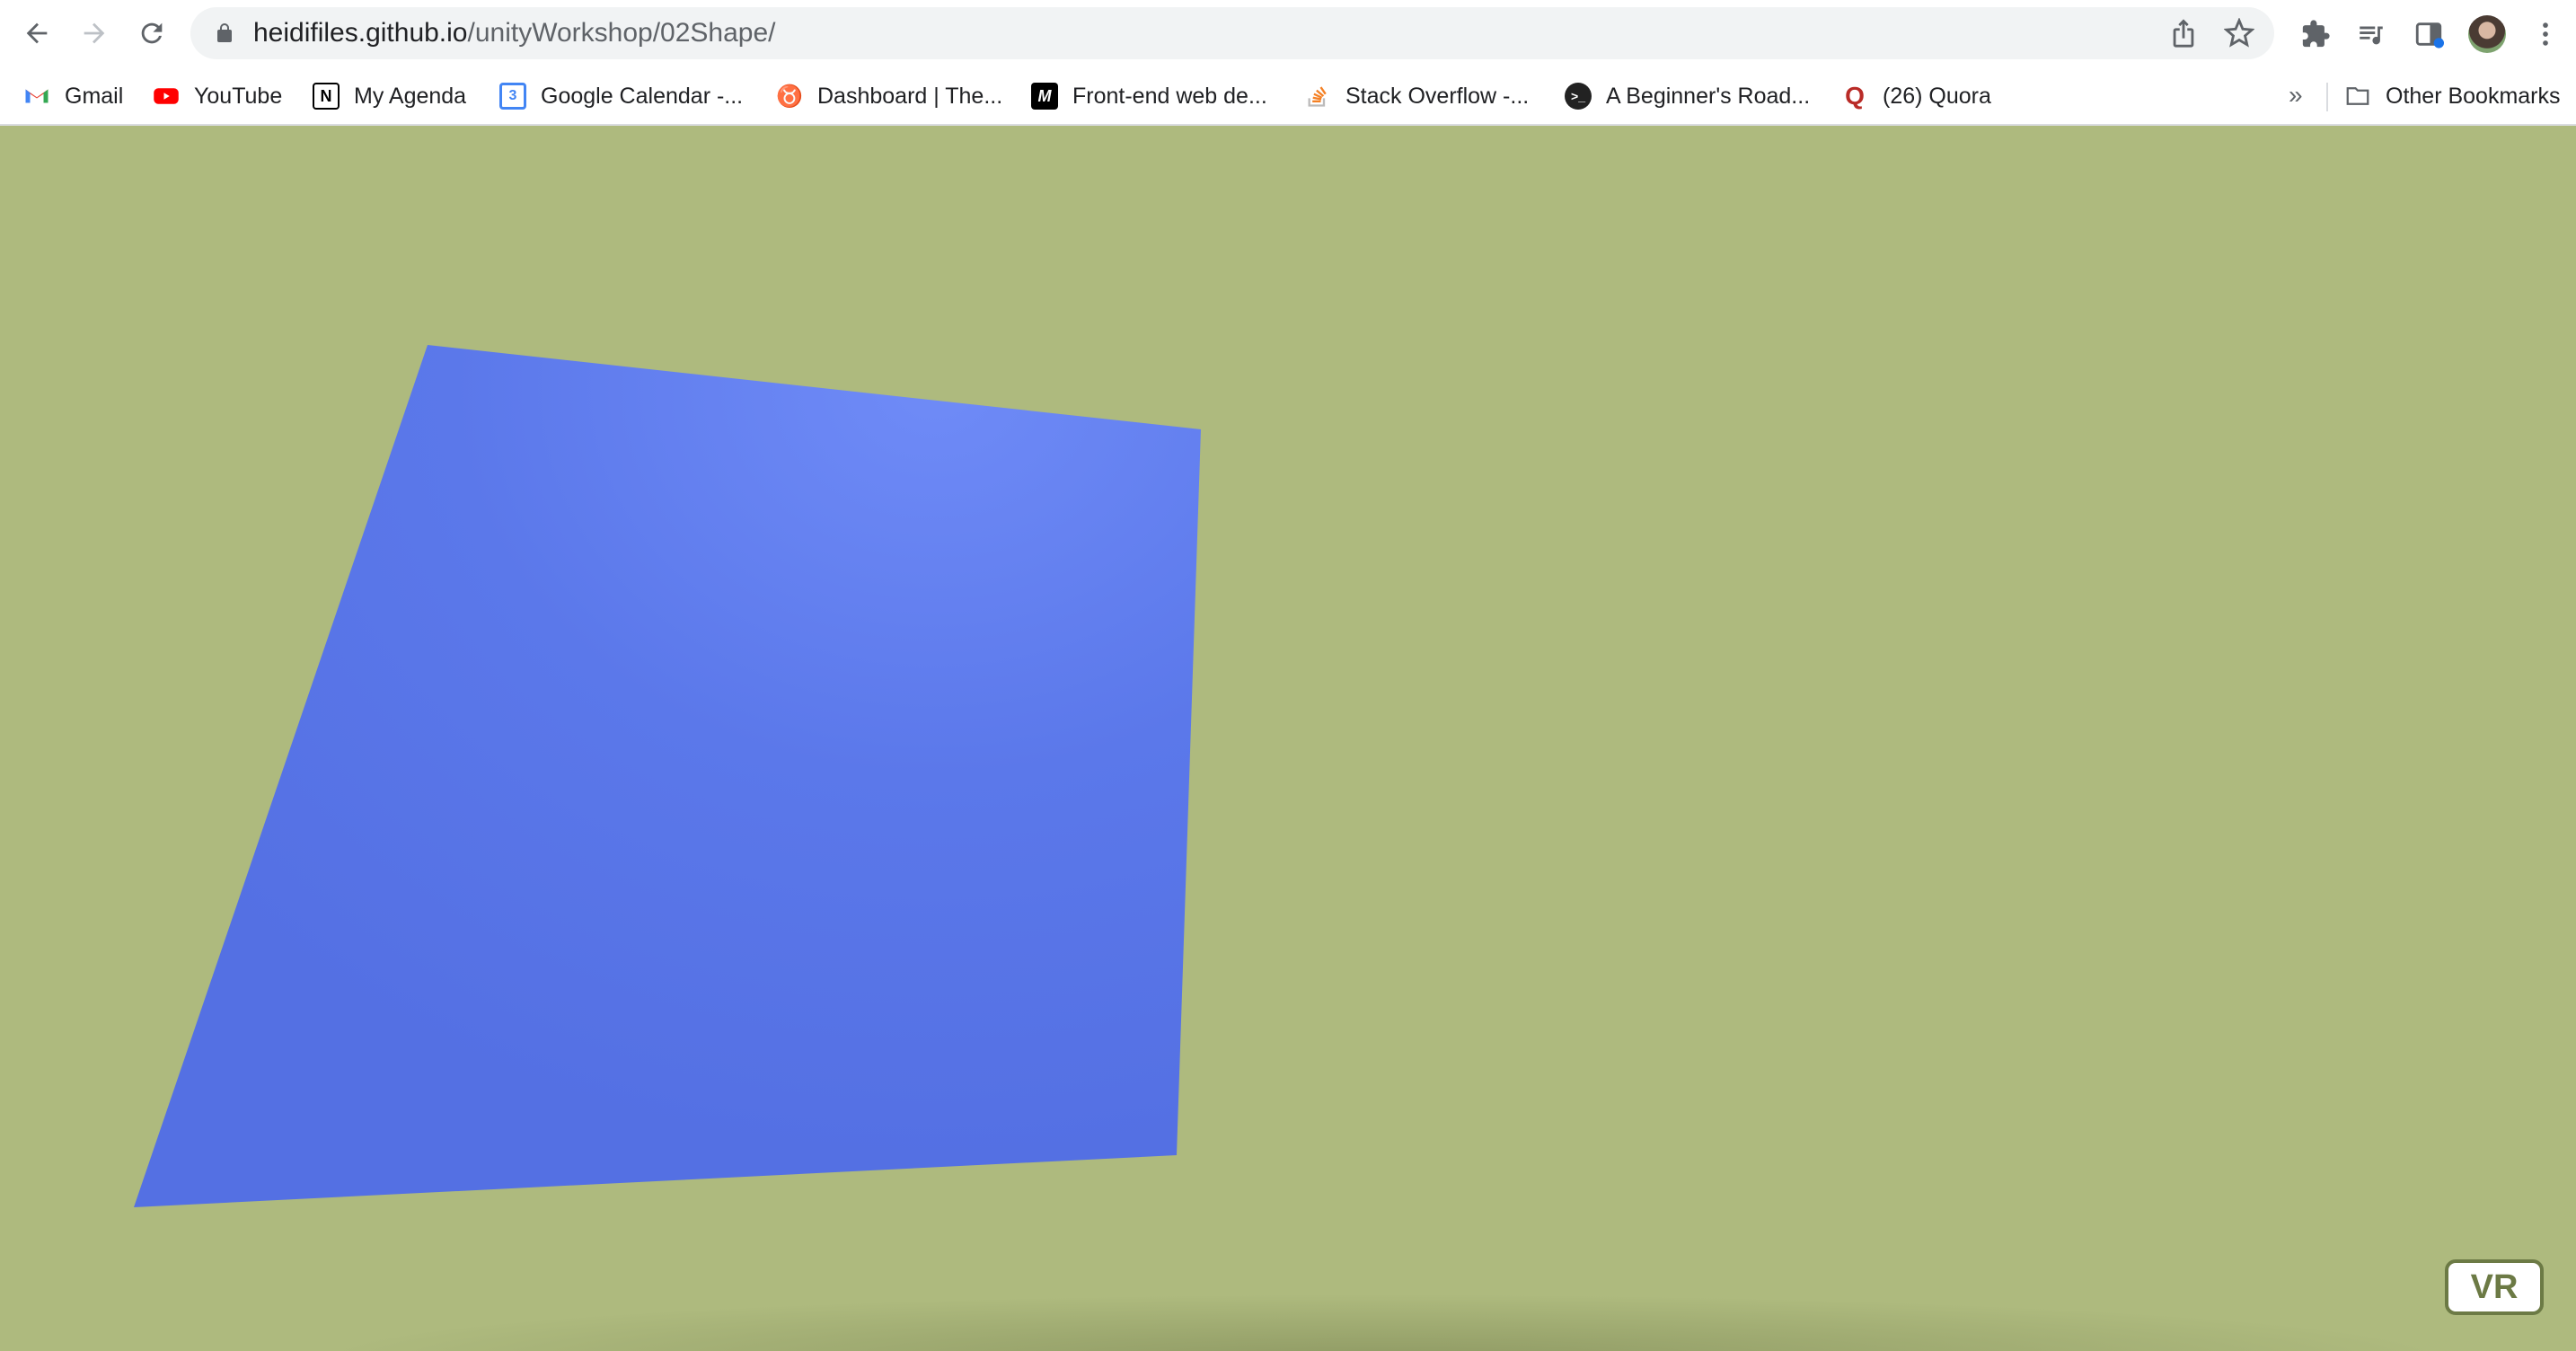 Image resolution: width=2576 pixels, height=1351 pixels. I want to click on bookmark-quora: Q (26) Quora, so click(1916, 96).